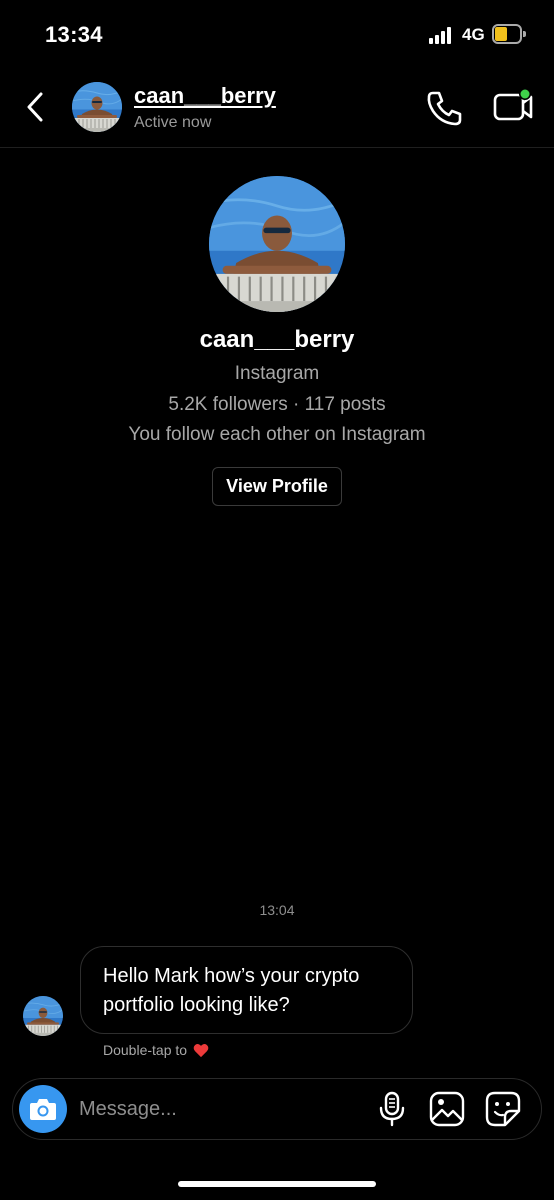 The image size is (554, 1200). I want to click on video-camera-icon, so click(513, 104).